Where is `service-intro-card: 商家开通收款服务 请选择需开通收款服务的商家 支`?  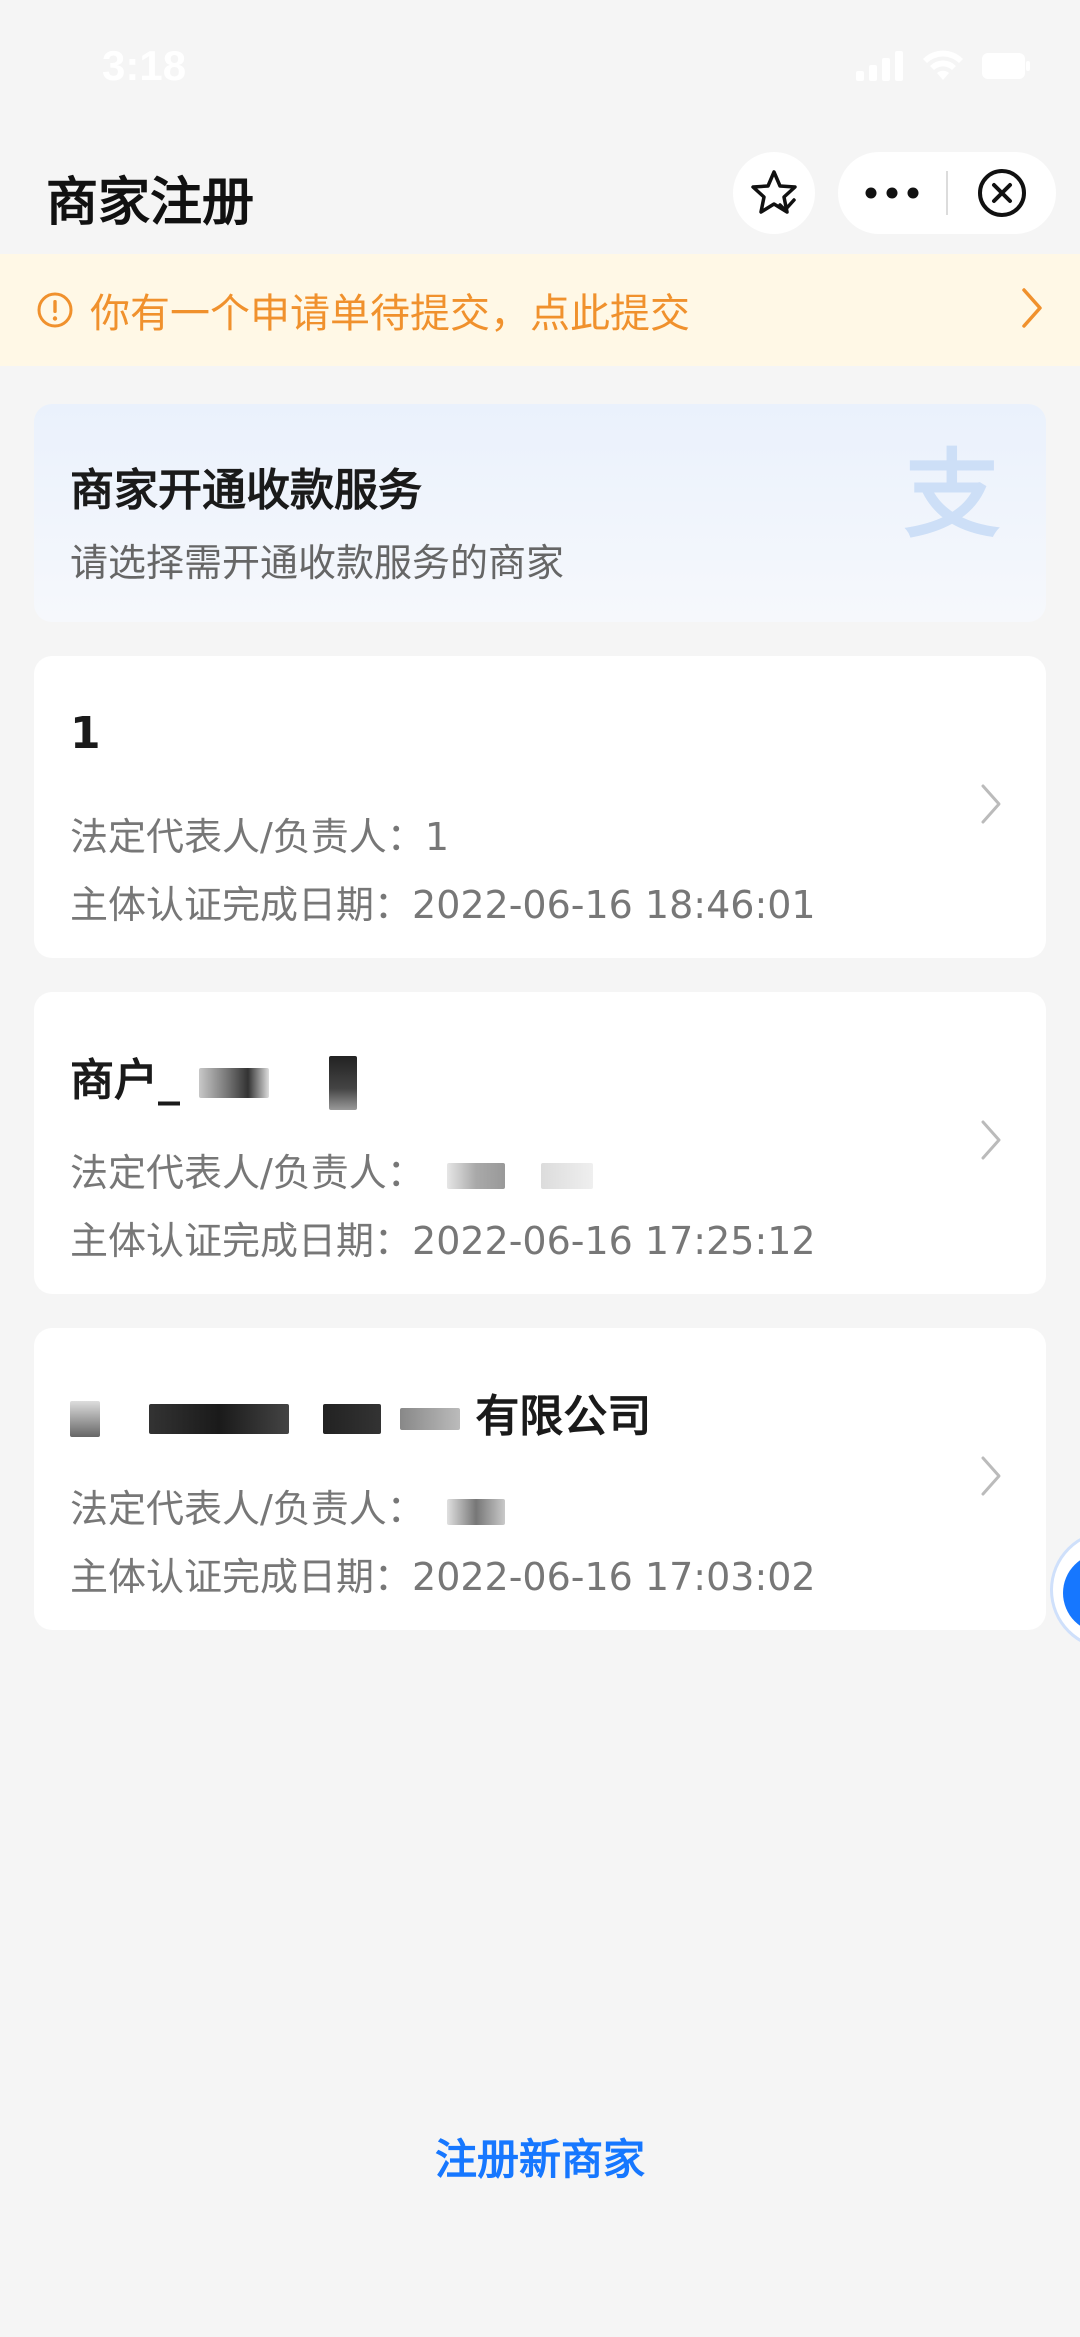 service-intro-card: 商家开通收款服务 请选择需开通收款服务的商家 支 is located at coordinates (540, 513).